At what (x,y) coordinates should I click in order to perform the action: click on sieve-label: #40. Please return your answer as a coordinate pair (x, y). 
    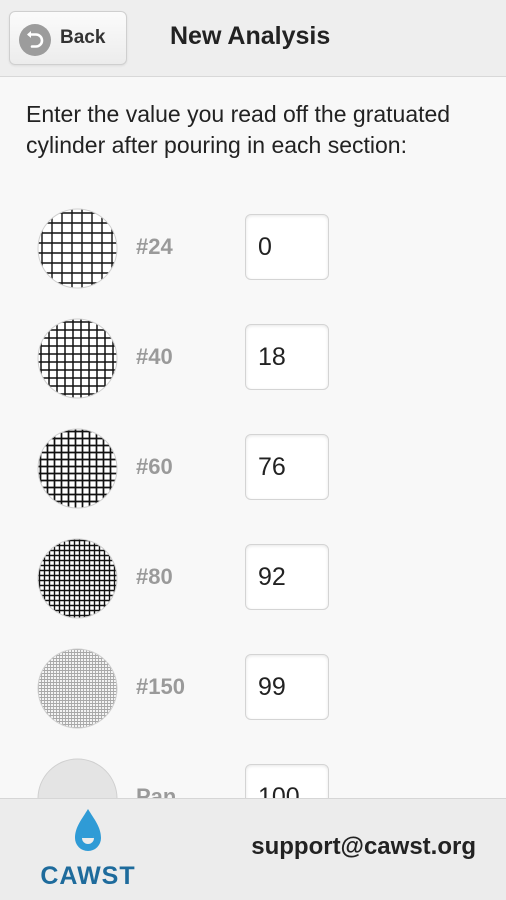
    Looking at the image, I should click on (154, 356).